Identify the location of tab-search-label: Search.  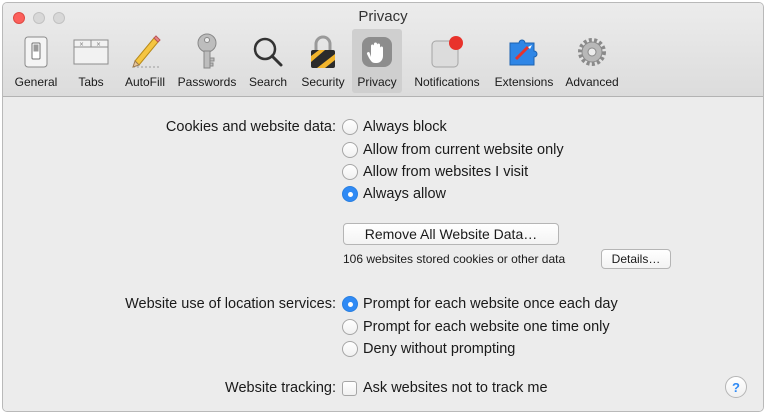
(268, 82).